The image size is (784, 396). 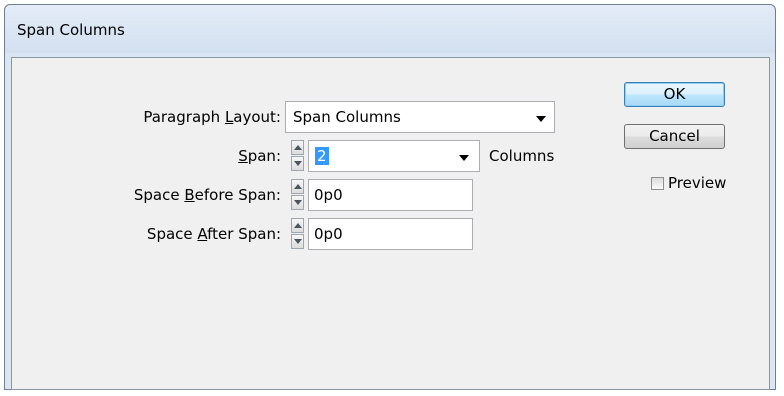 I want to click on space-after-span-label: Space After Span:, so click(x=213, y=234).